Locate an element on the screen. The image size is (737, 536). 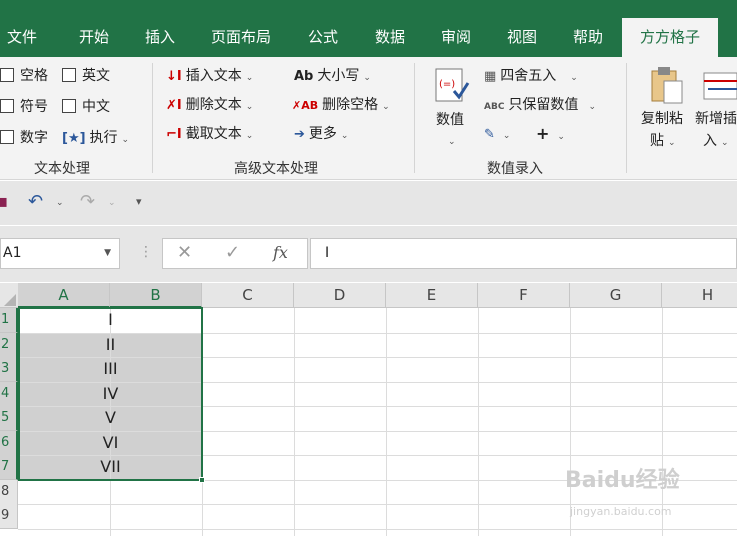
copy-paste-button: 复制粘 is located at coordinates (662, 119).